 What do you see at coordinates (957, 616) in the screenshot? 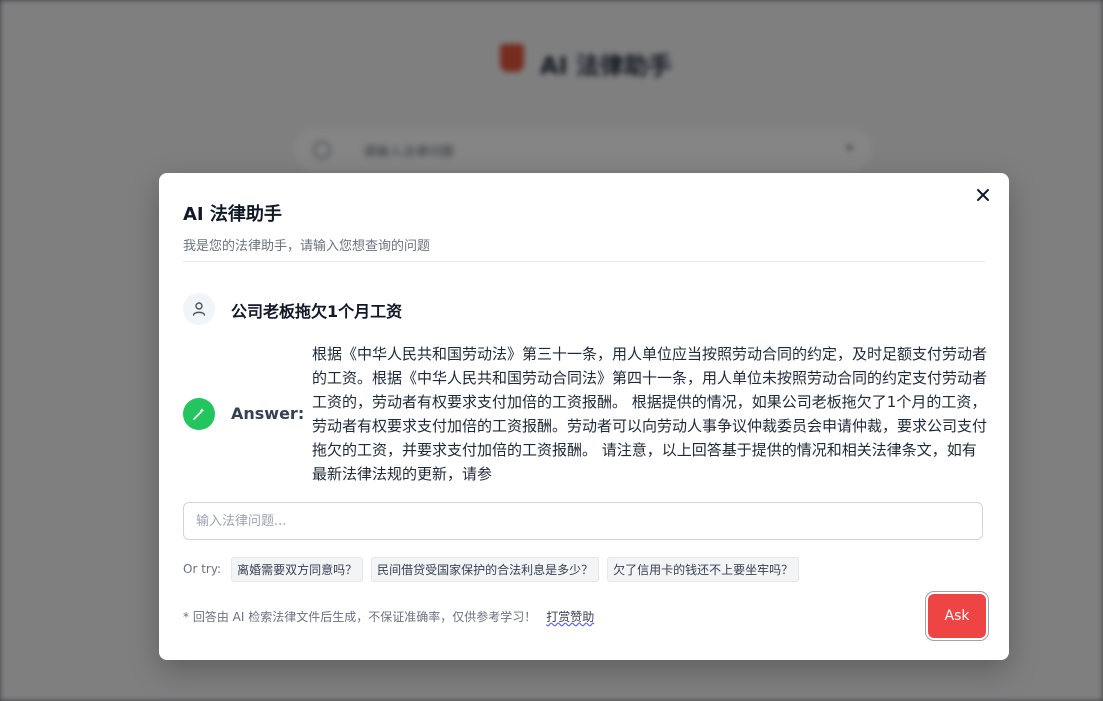
I see `ask-button: Ask` at bounding box center [957, 616].